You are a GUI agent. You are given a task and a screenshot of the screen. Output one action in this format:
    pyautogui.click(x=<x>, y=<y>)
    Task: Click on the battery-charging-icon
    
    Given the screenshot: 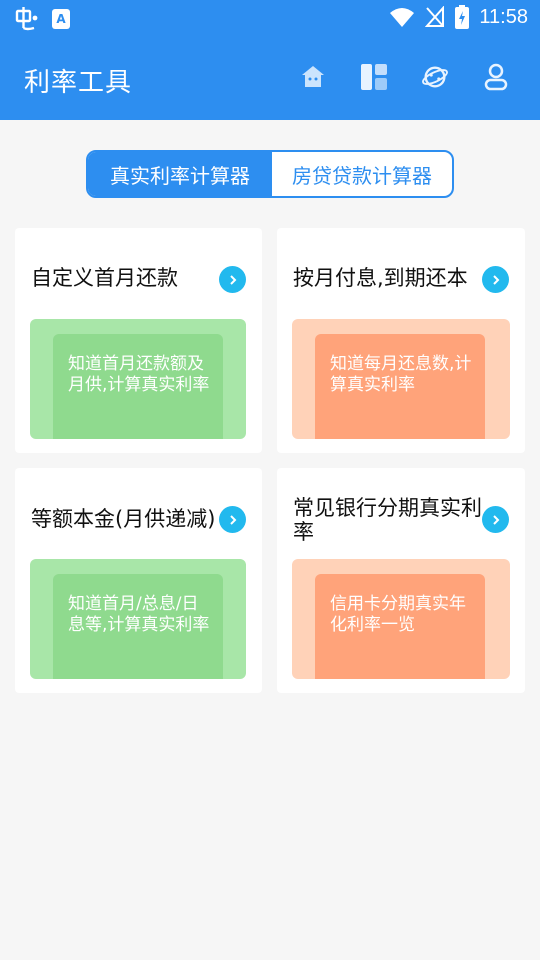 What is the action you would take?
    pyautogui.click(x=462, y=17)
    